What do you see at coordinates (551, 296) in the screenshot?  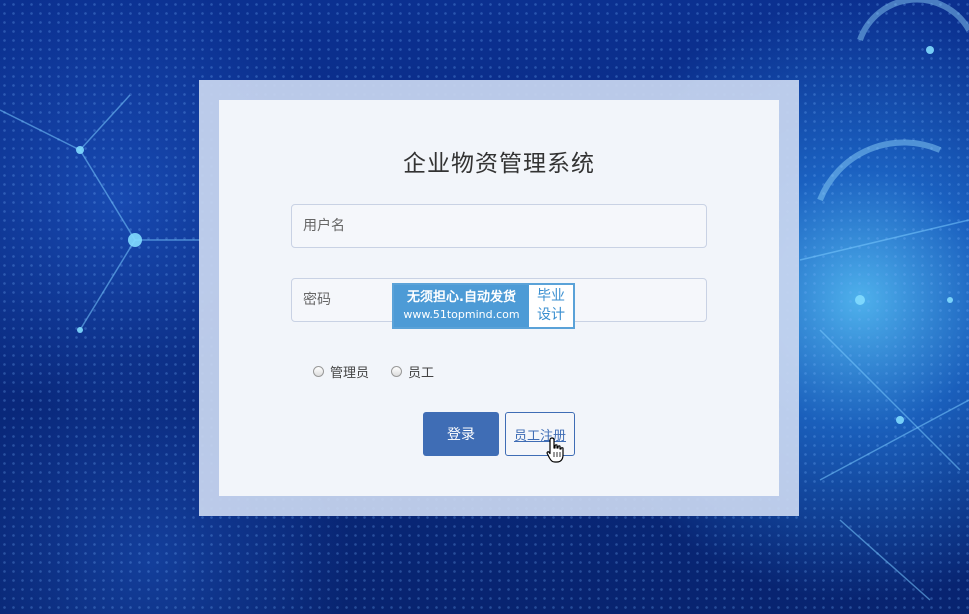 I see `watermark-badge-line1: 毕业` at bounding box center [551, 296].